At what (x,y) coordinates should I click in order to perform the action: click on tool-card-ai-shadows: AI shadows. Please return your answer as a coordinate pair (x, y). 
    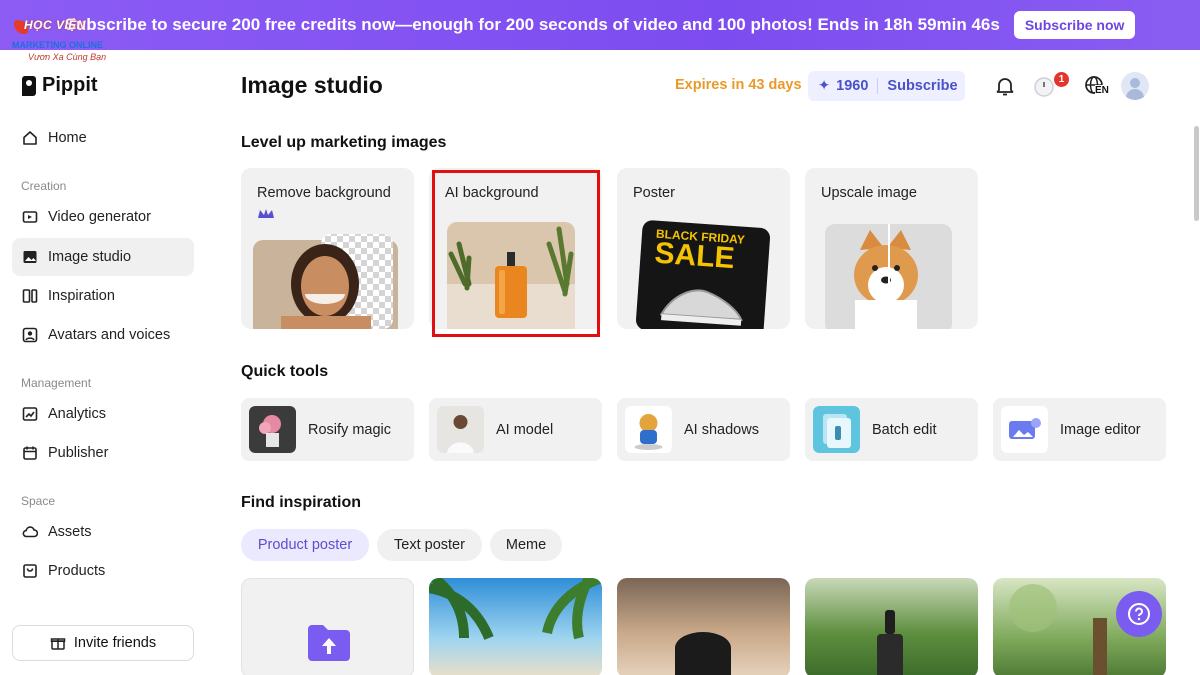
    Looking at the image, I should click on (703, 429).